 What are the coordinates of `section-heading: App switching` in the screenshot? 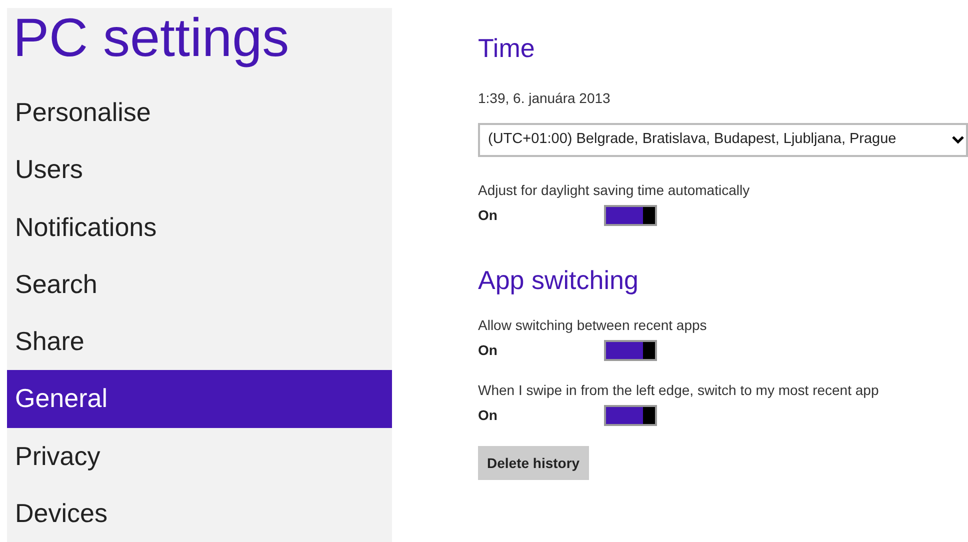 It's located at (559, 280).